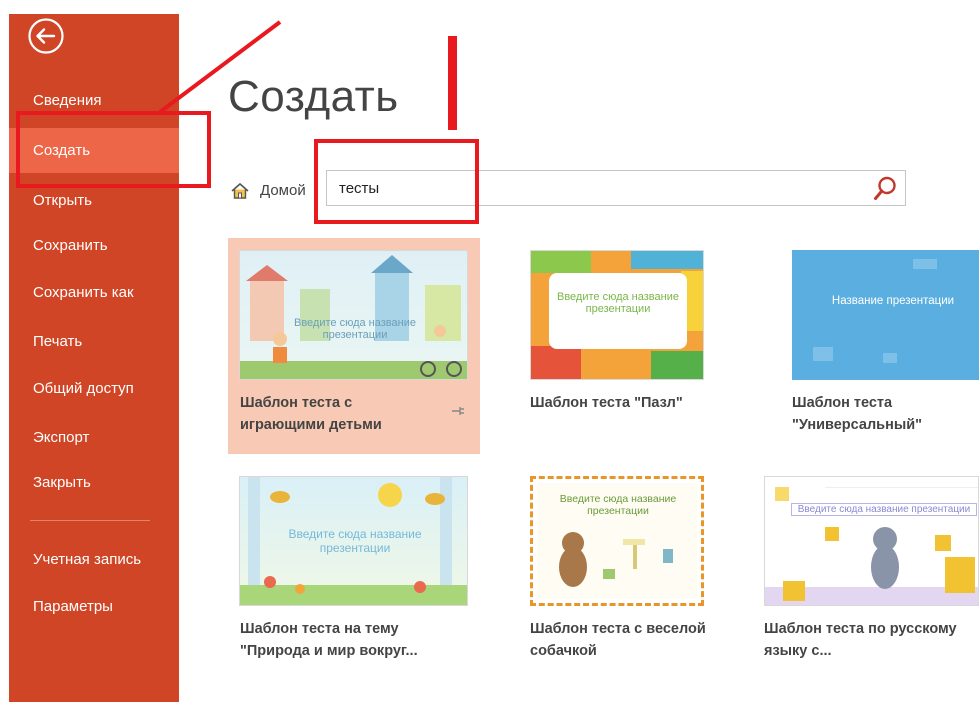 This screenshot has width=979, height=702. I want to click on page-title: Создать, so click(313, 96).